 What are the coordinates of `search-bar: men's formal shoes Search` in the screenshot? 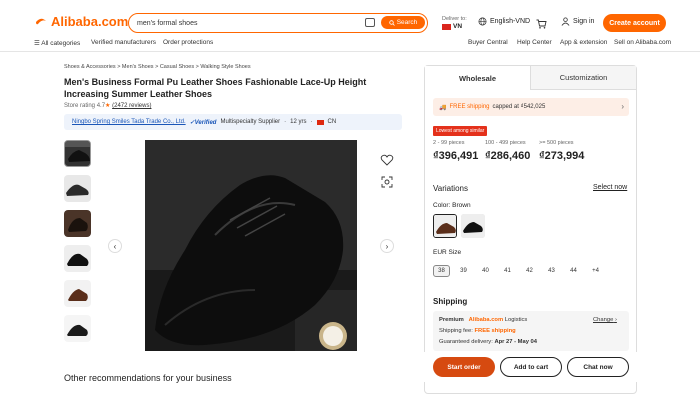 It's located at (278, 23).